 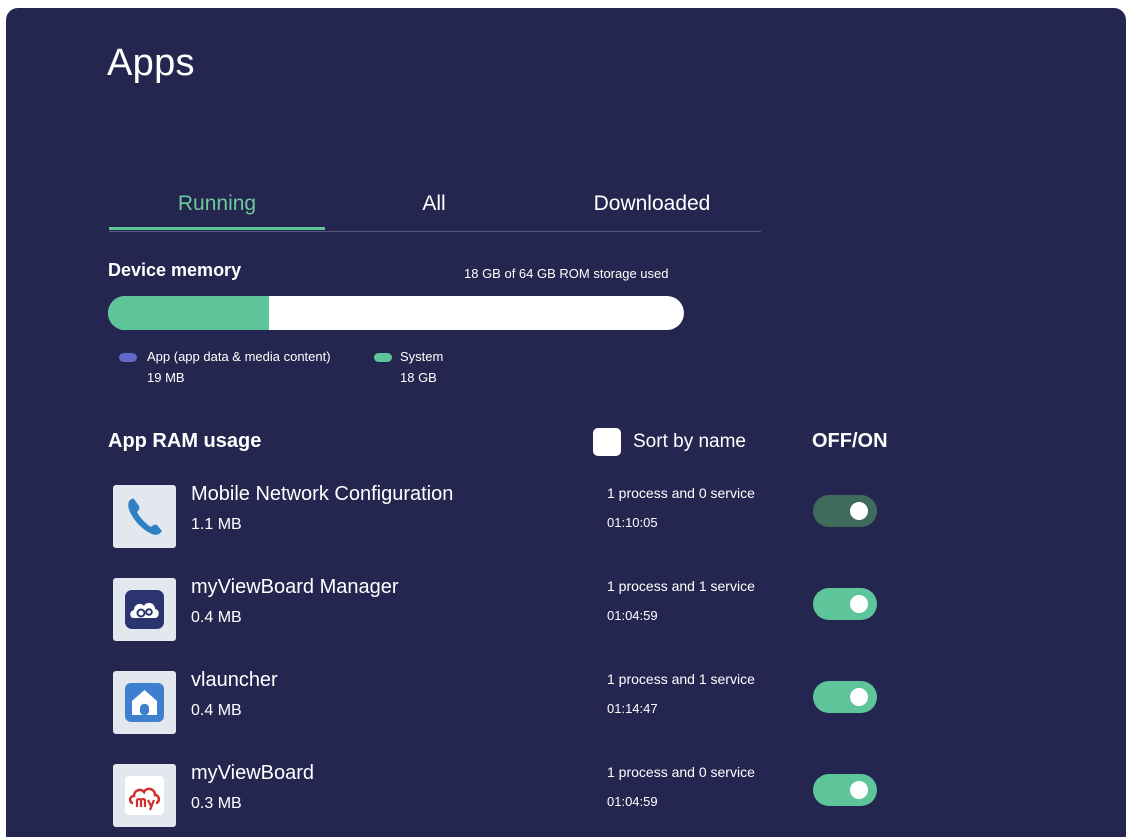 I want to click on app-name: myViewBoard, so click(x=253, y=773).